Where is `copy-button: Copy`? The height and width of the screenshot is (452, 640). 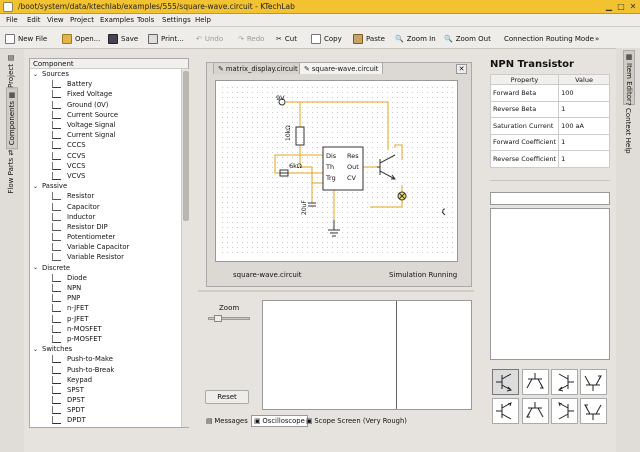 copy-button: Copy is located at coordinates (326, 38).